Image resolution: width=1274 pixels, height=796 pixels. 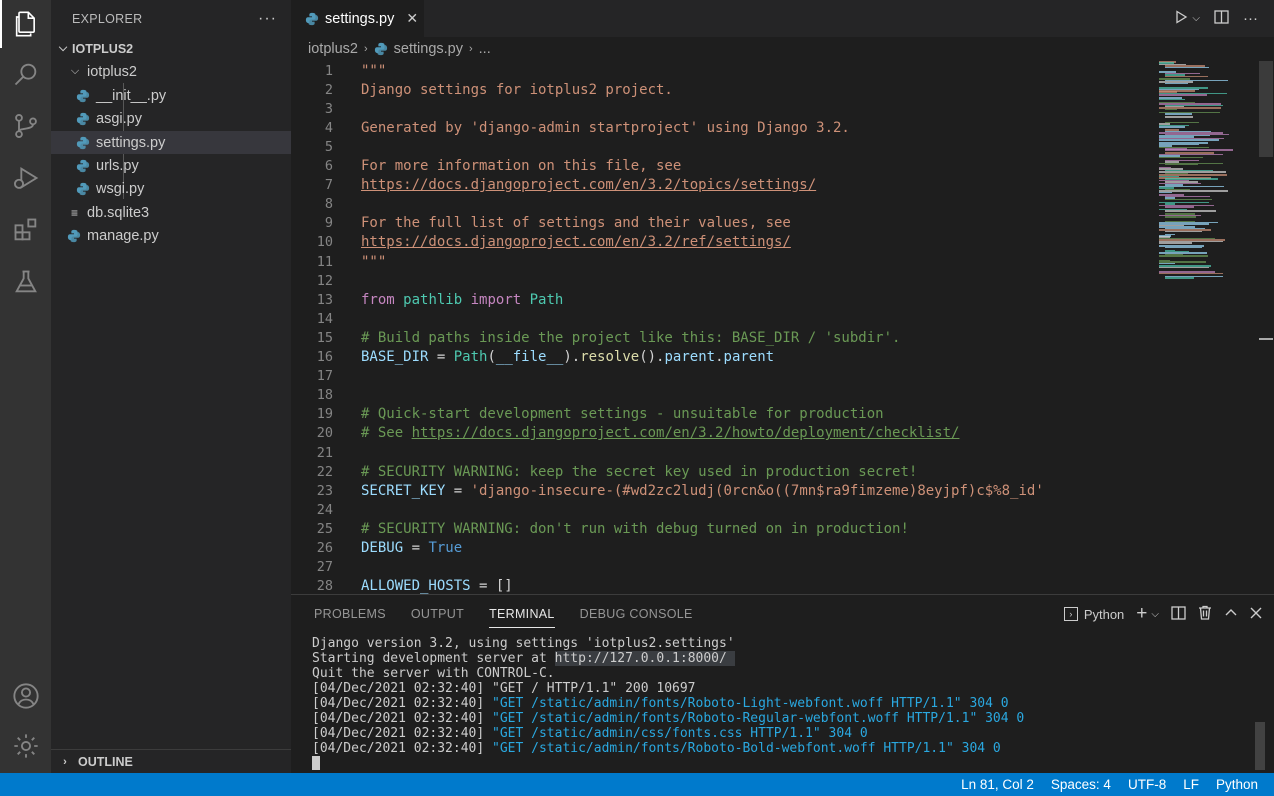 What do you see at coordinates (1181, 18) in the screenshot?
I see `run-icon` at bounding box center [1181, 18].